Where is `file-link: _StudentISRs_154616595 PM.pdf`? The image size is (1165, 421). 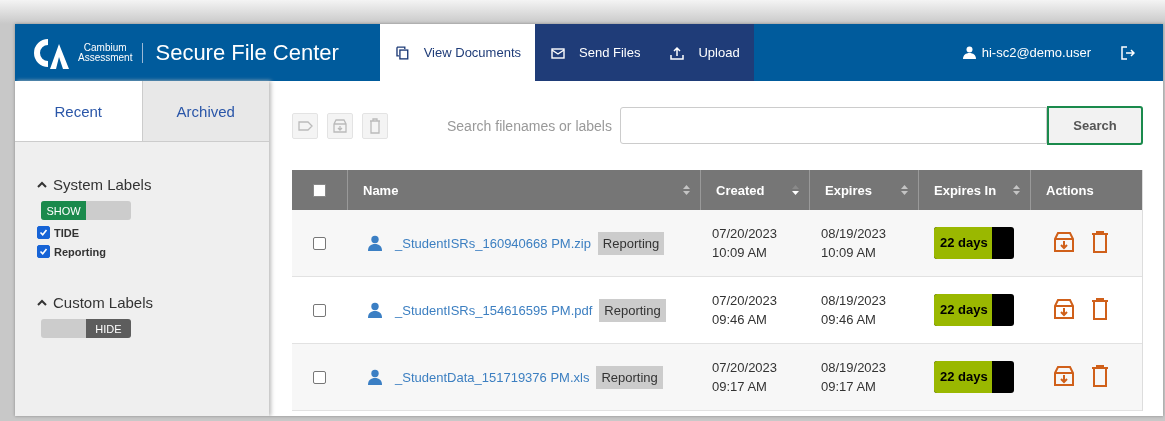 file-link: _StudentISRs_154616595 PM.pdf is located at coordinates (494, 310).